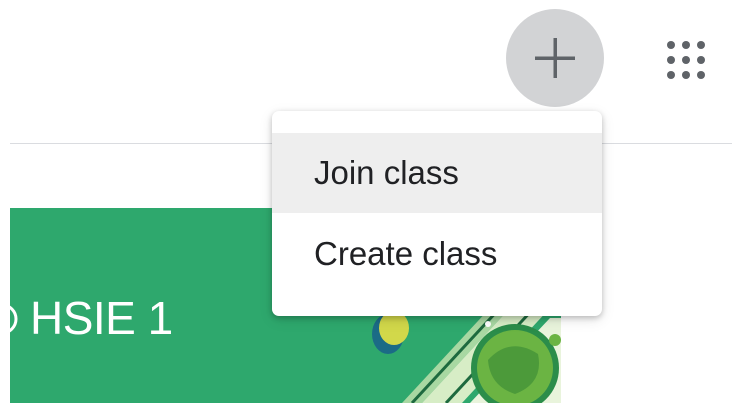 Image resolution: width=732 pixels, height=403 pixels. I want to click on add-class-button, so click(555, 58).